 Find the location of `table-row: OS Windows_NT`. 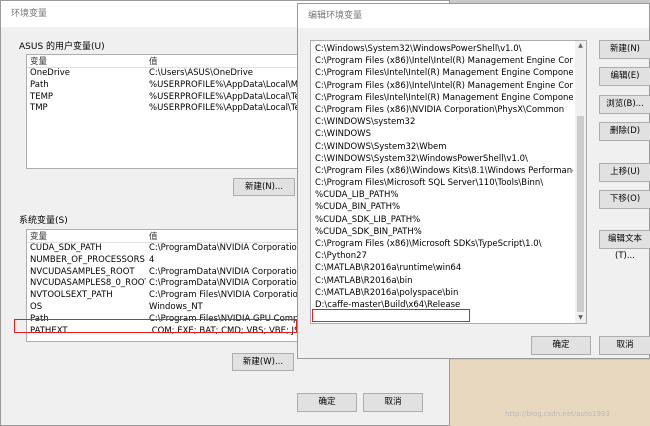

table-row: OS Windows_NT is located at coordinates (162, 308).